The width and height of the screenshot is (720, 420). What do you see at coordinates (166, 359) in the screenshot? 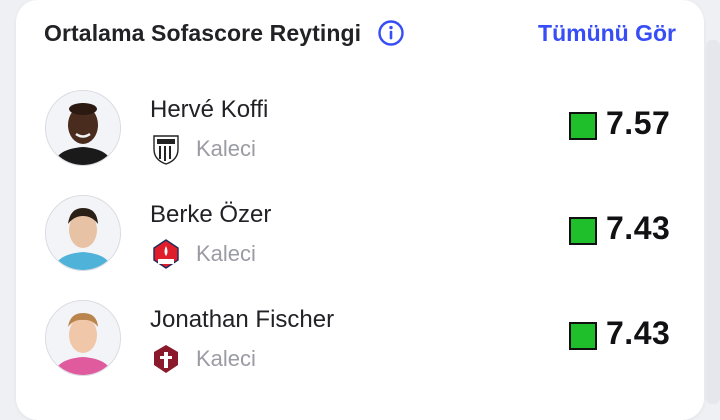
I see `fc-metz-crest-icon` at bounding box center [166, 359].